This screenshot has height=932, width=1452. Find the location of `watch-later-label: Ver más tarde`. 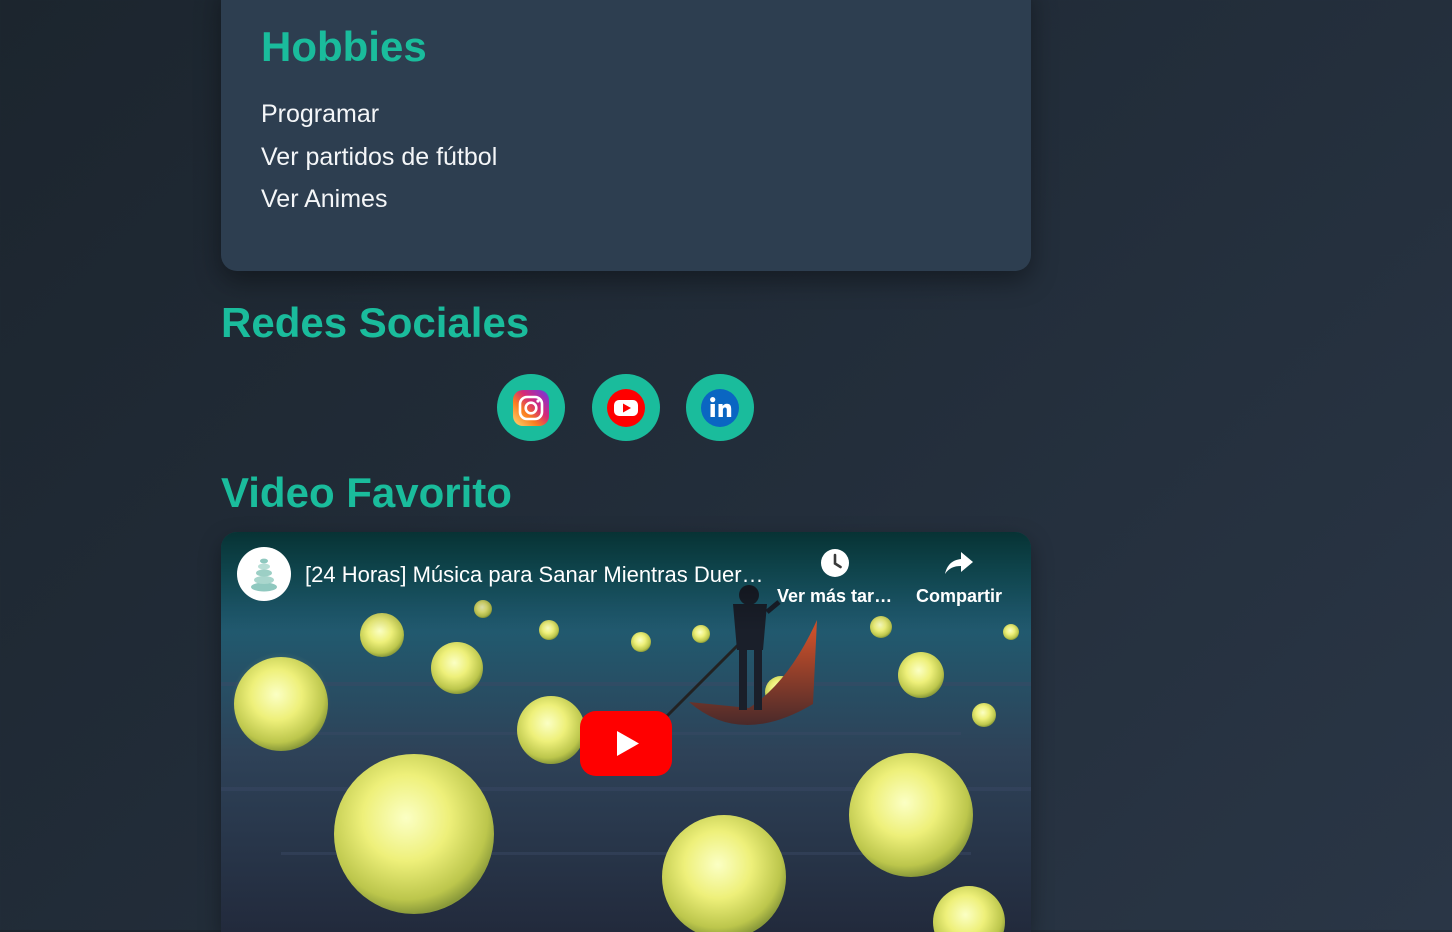

watch-later-label: Ver más tarde is located at coordinates (835, 596).